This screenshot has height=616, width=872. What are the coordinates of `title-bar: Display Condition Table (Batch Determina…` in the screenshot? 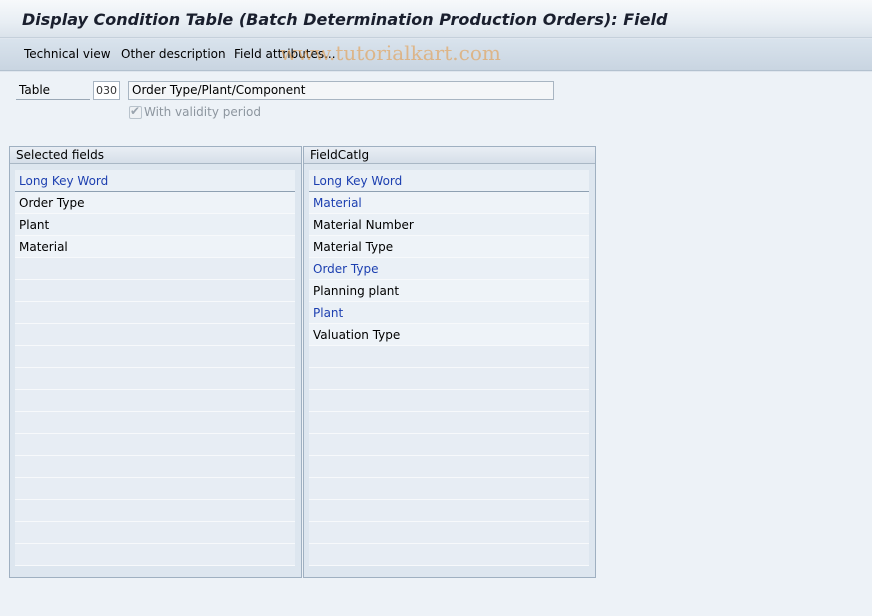 It's located at (436, 19).